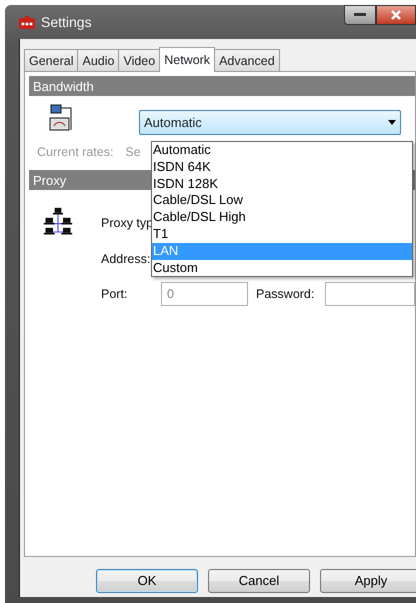  What do you see at coordinates (61, 118) in the screenshot?
I see `network-meter-icon` at bounding box center [61, 118].